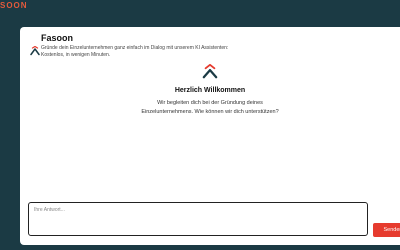 The width and height of the screenshot is (400, 250). I want to click on answer-input, so click(198, 219).